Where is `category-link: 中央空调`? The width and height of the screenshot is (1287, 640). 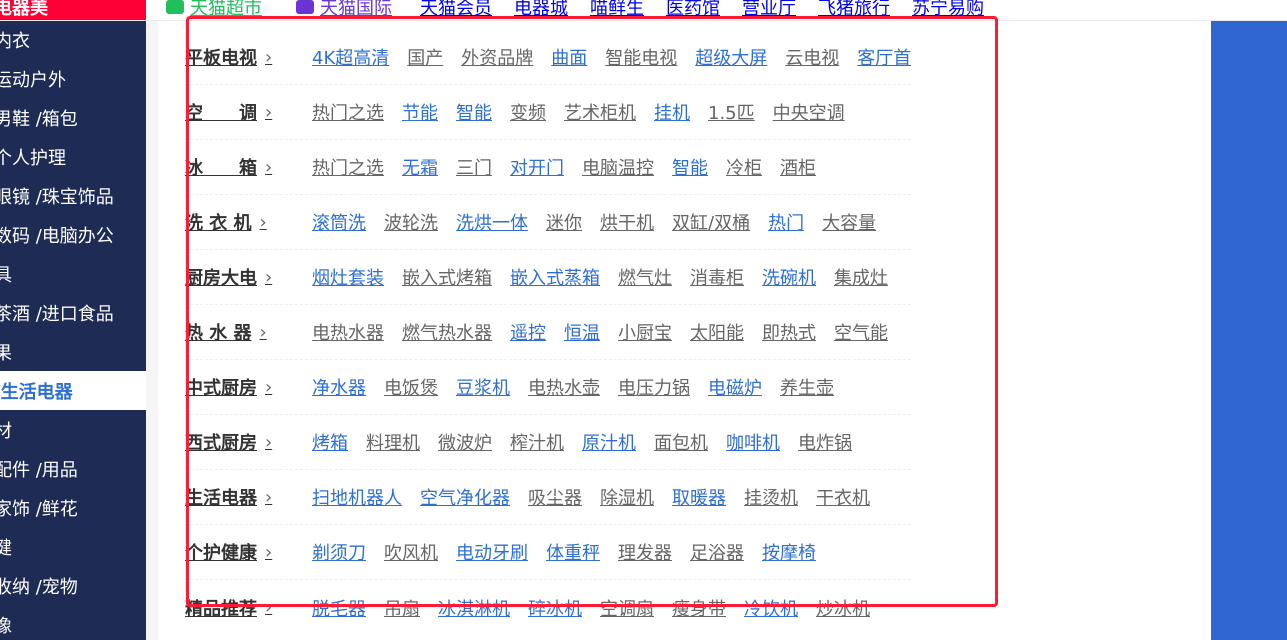
category-link: 中央空调 is located at coordinates (809, 112).